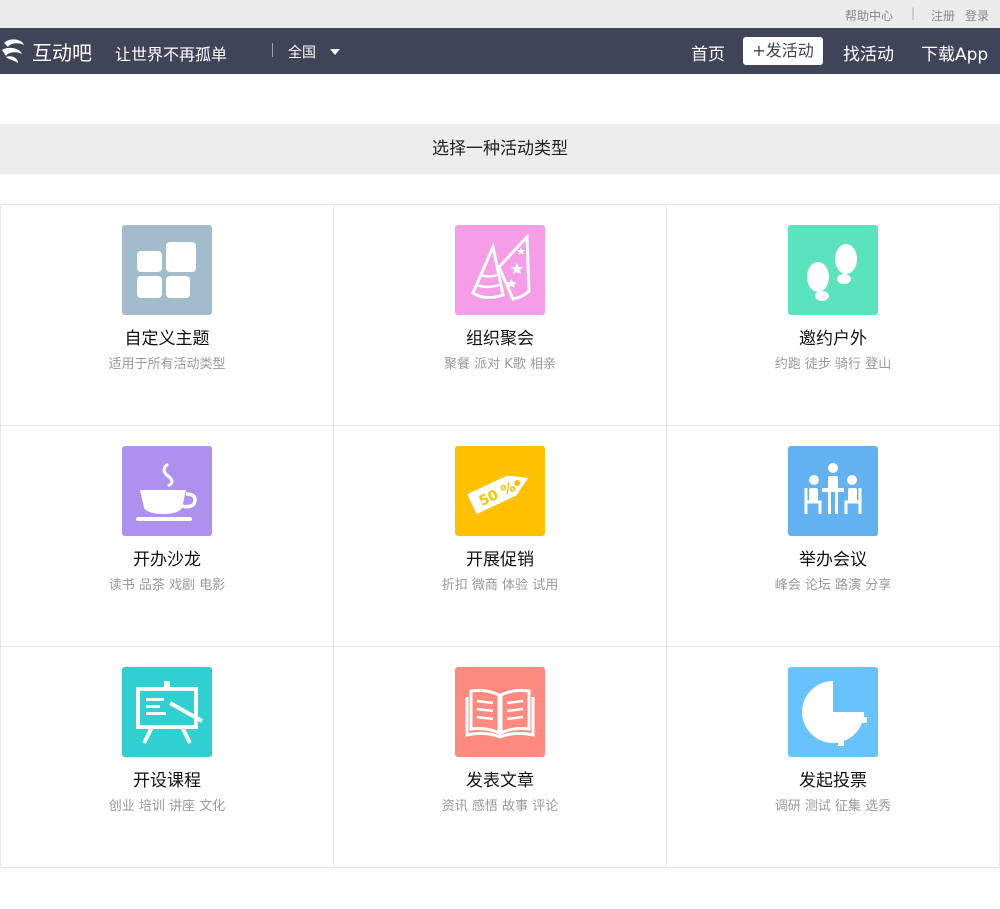  Describe the element at coordinates (167, 491) in the screenshot. I see `coffee-cup-icon` at that location.